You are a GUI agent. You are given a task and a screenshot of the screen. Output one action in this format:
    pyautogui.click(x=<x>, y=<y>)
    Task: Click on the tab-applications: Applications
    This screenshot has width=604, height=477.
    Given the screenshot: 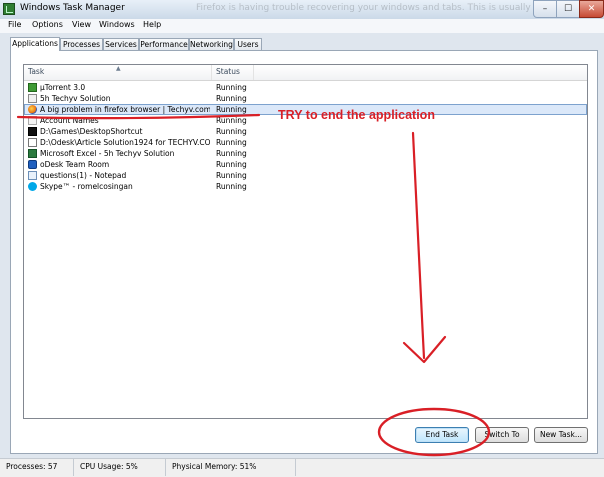 What is the action you would take?
    pyautogui.click(x=35, y=44)
    